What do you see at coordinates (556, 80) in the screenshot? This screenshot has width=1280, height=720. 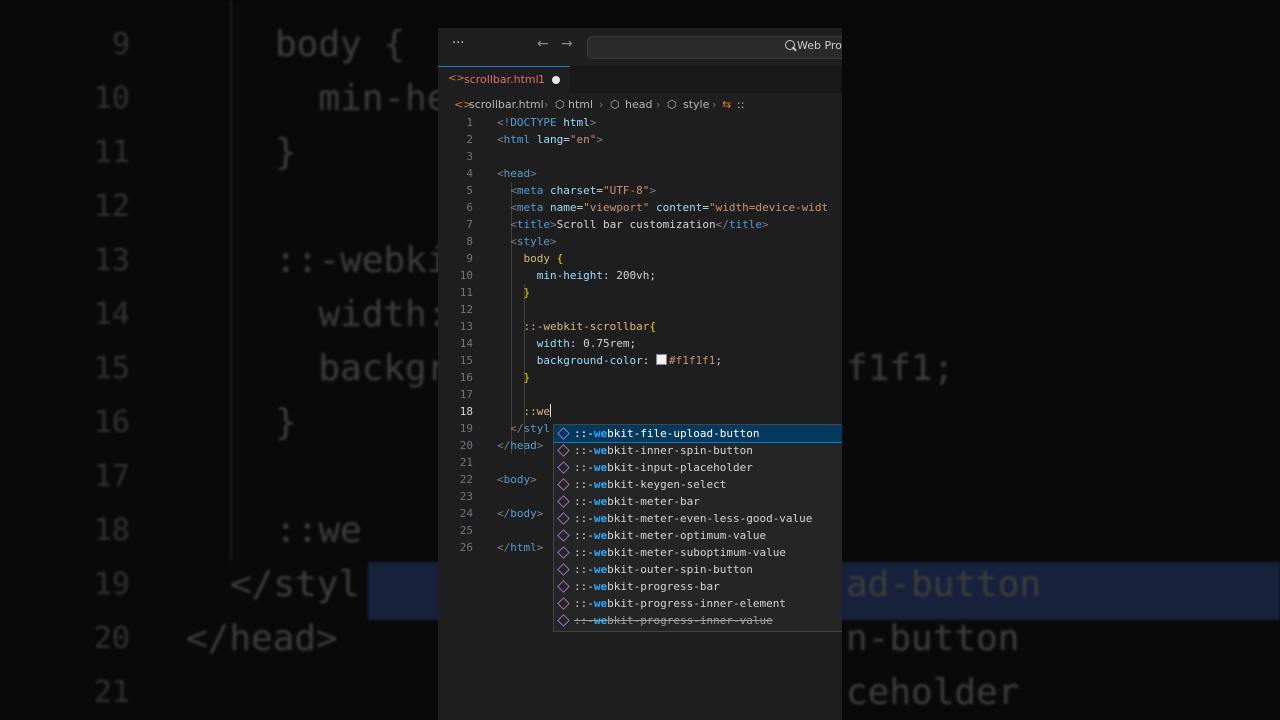 I see `unsaved-dot-icon` at bounding box center [556, 80].